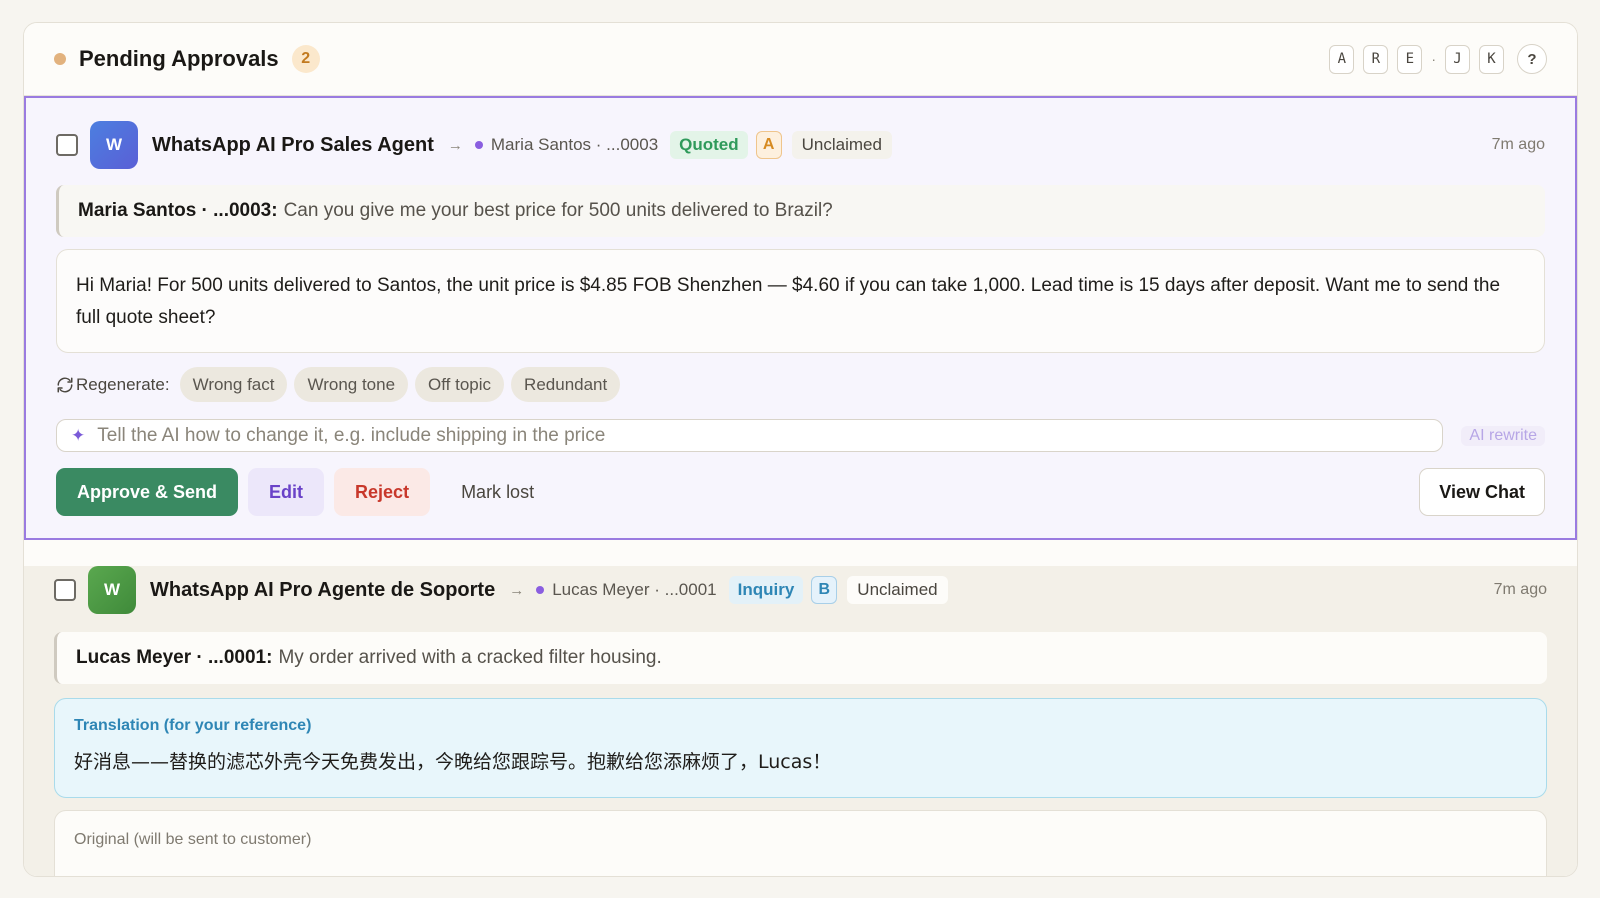 The height and width of the screenshot is (898, 1600). What do you see at coordinates (824, 590) in the screenshot?
I see `tier-badge: B` at bounding box center [824, 590].